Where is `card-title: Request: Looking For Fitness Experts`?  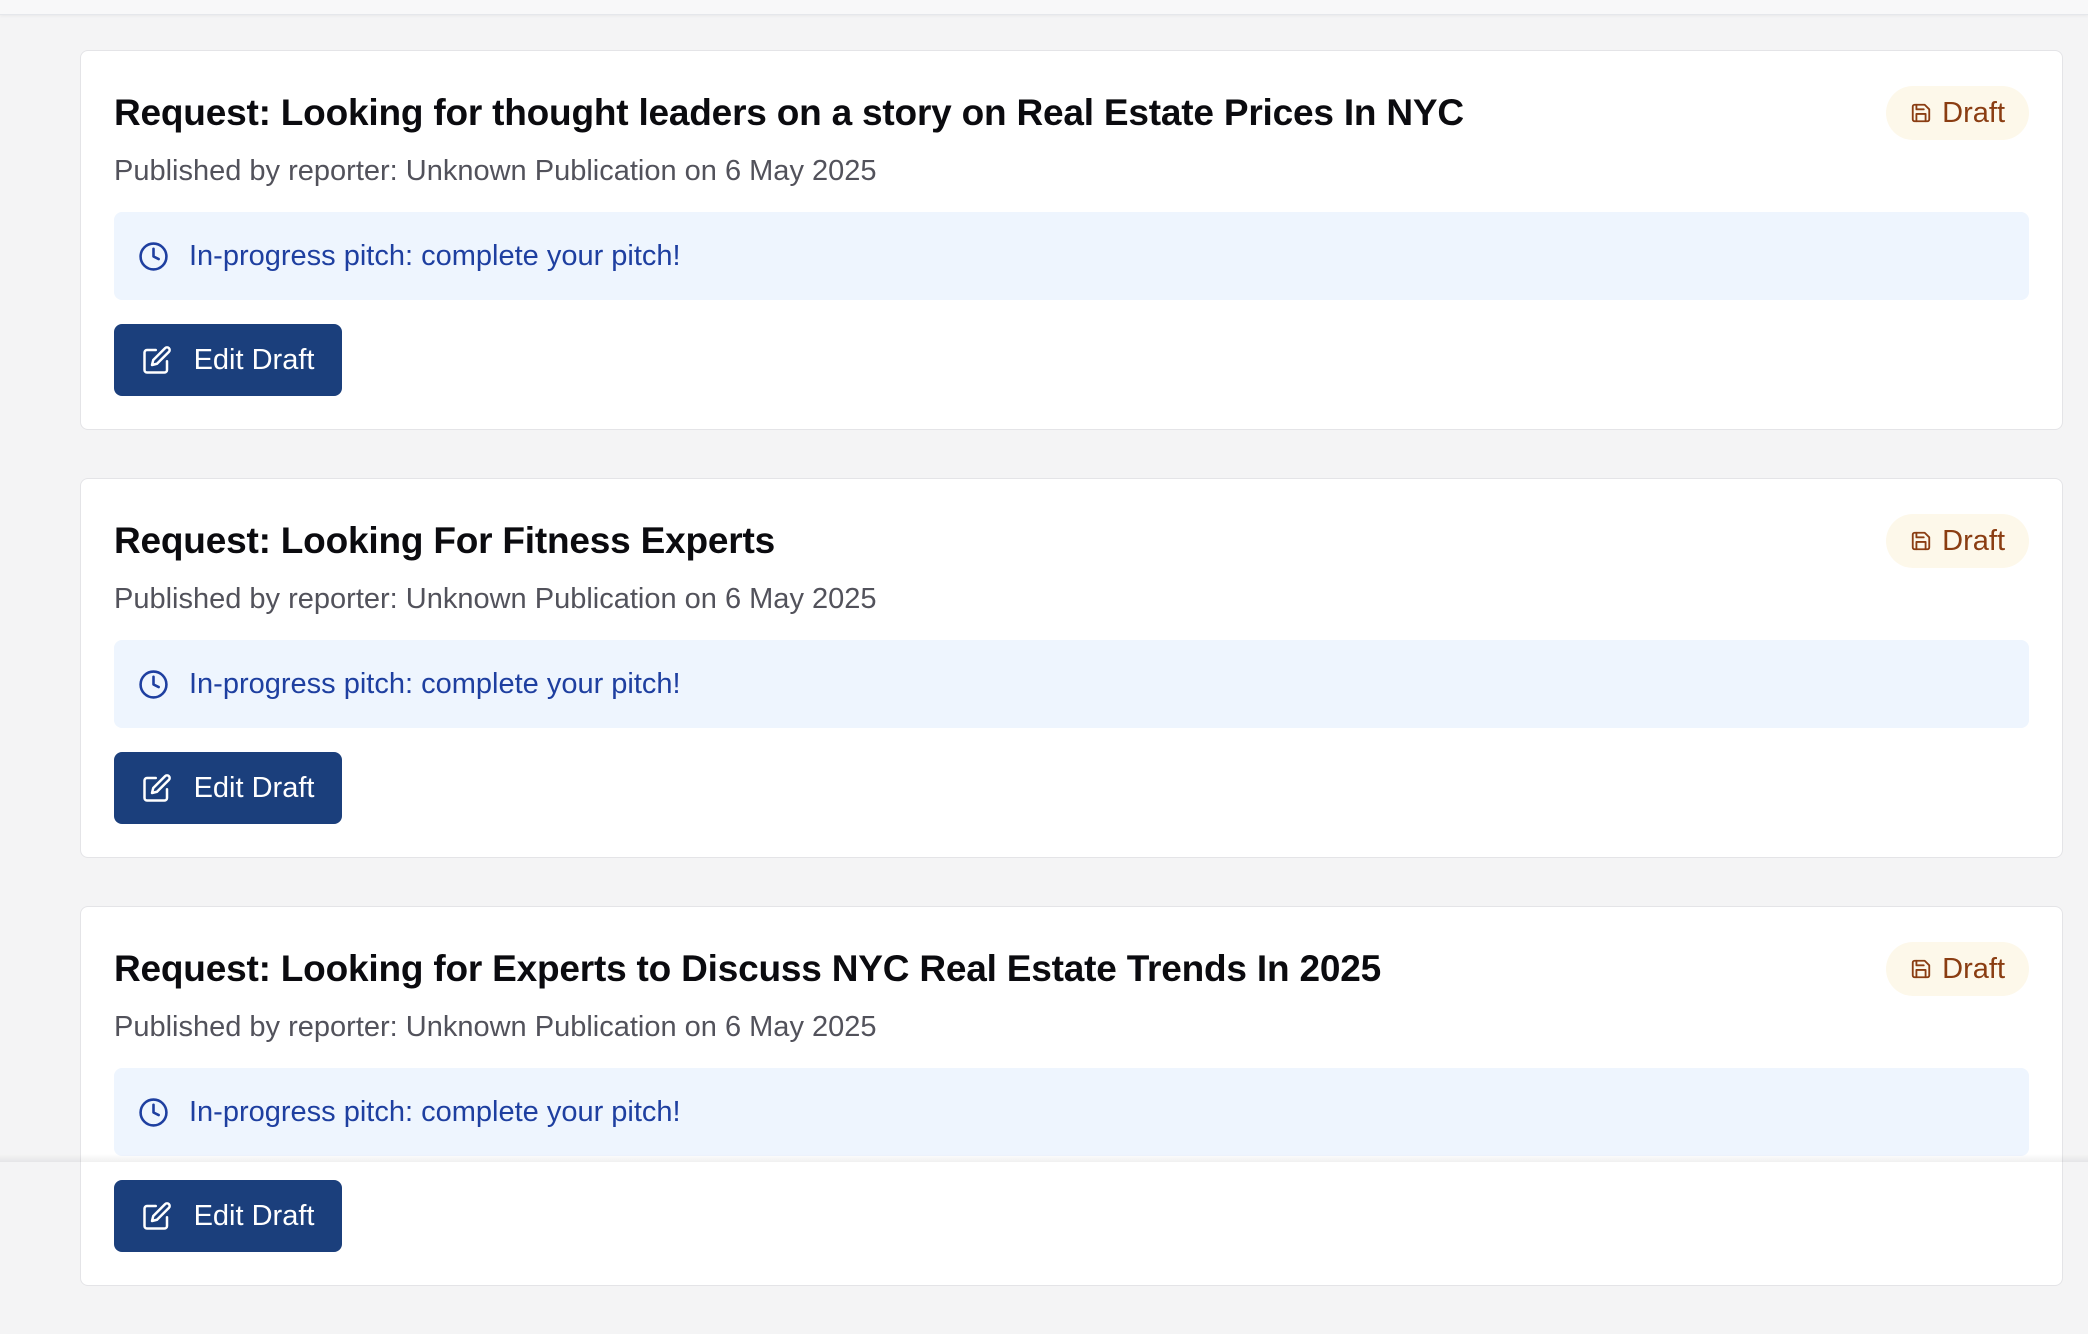
card-title: Request: Looking For Fitness Experts is located at coordinates (444, 540).